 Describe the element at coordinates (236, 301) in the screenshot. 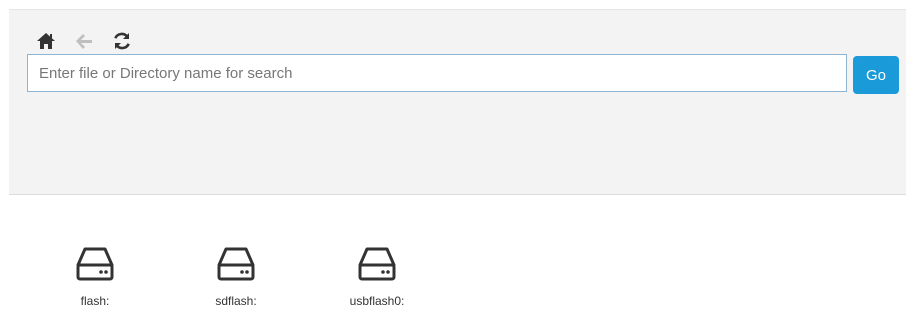

I see `drive-label: sdflash:` at that location.